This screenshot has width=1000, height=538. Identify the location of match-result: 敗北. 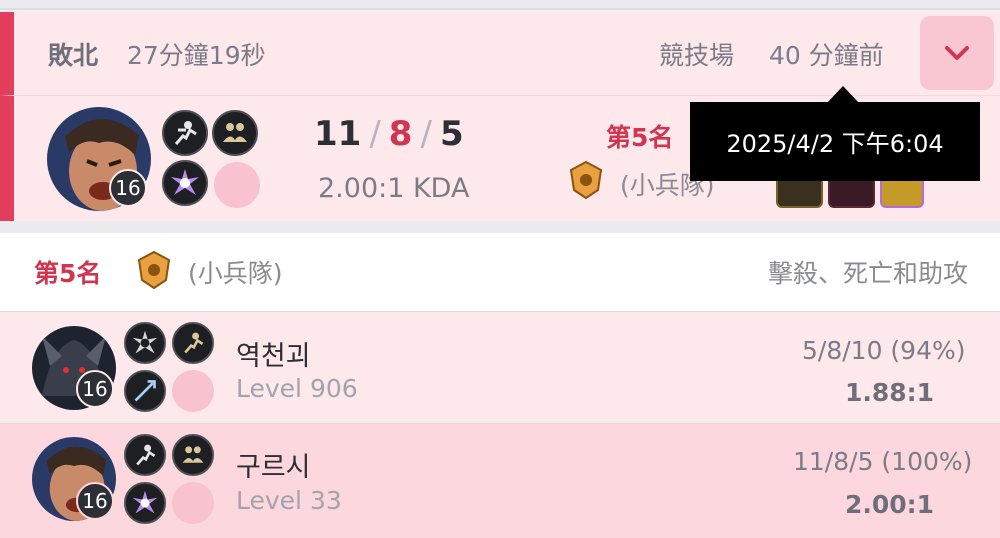
(73, 55).